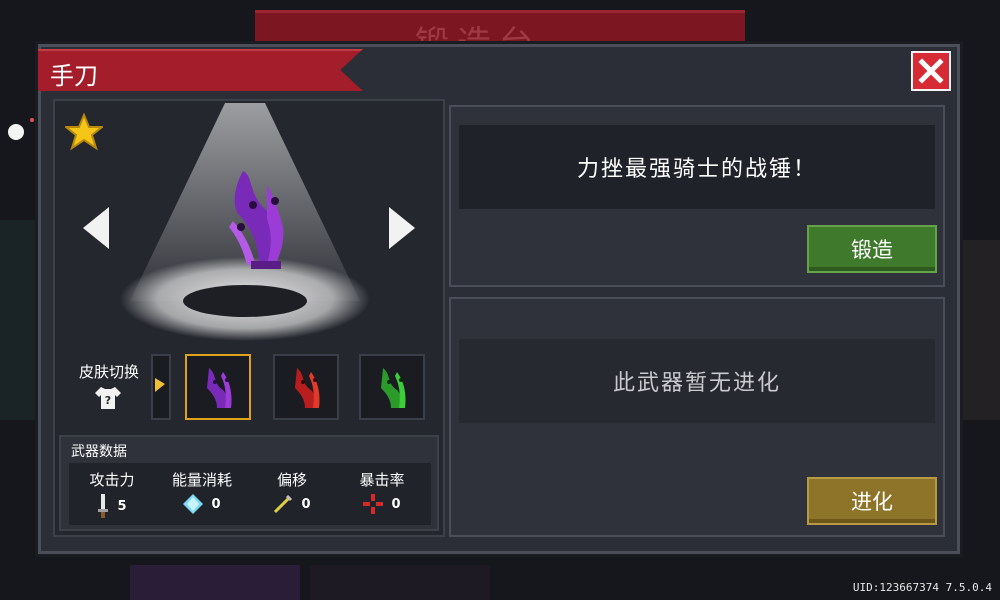 This screenshot has height=600, width=1000. What do you see at coordinates (218, 387) in the screenshot?
I see `skin-slot-purple` at bounding box center [218, 387].